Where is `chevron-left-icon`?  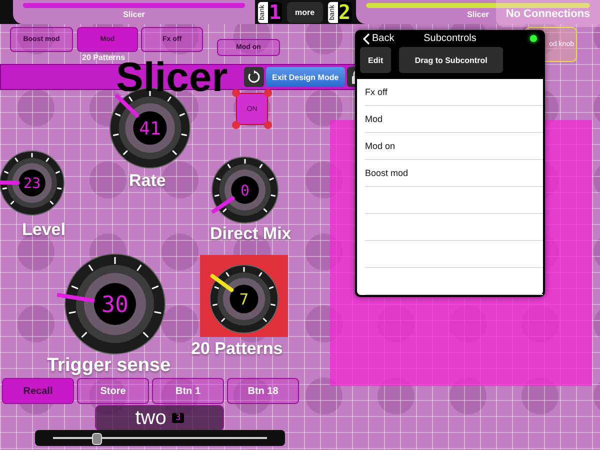
chevron-left-icon is located at coordinates (366, 38).